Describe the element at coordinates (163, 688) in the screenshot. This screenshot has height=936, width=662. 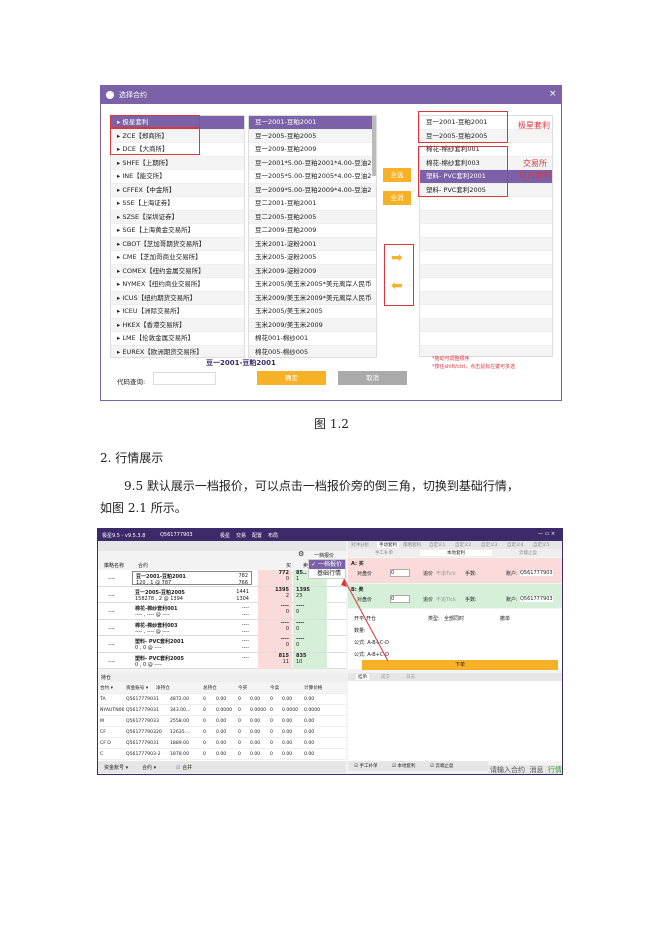
I see `column-header: 净持仓` at that location.